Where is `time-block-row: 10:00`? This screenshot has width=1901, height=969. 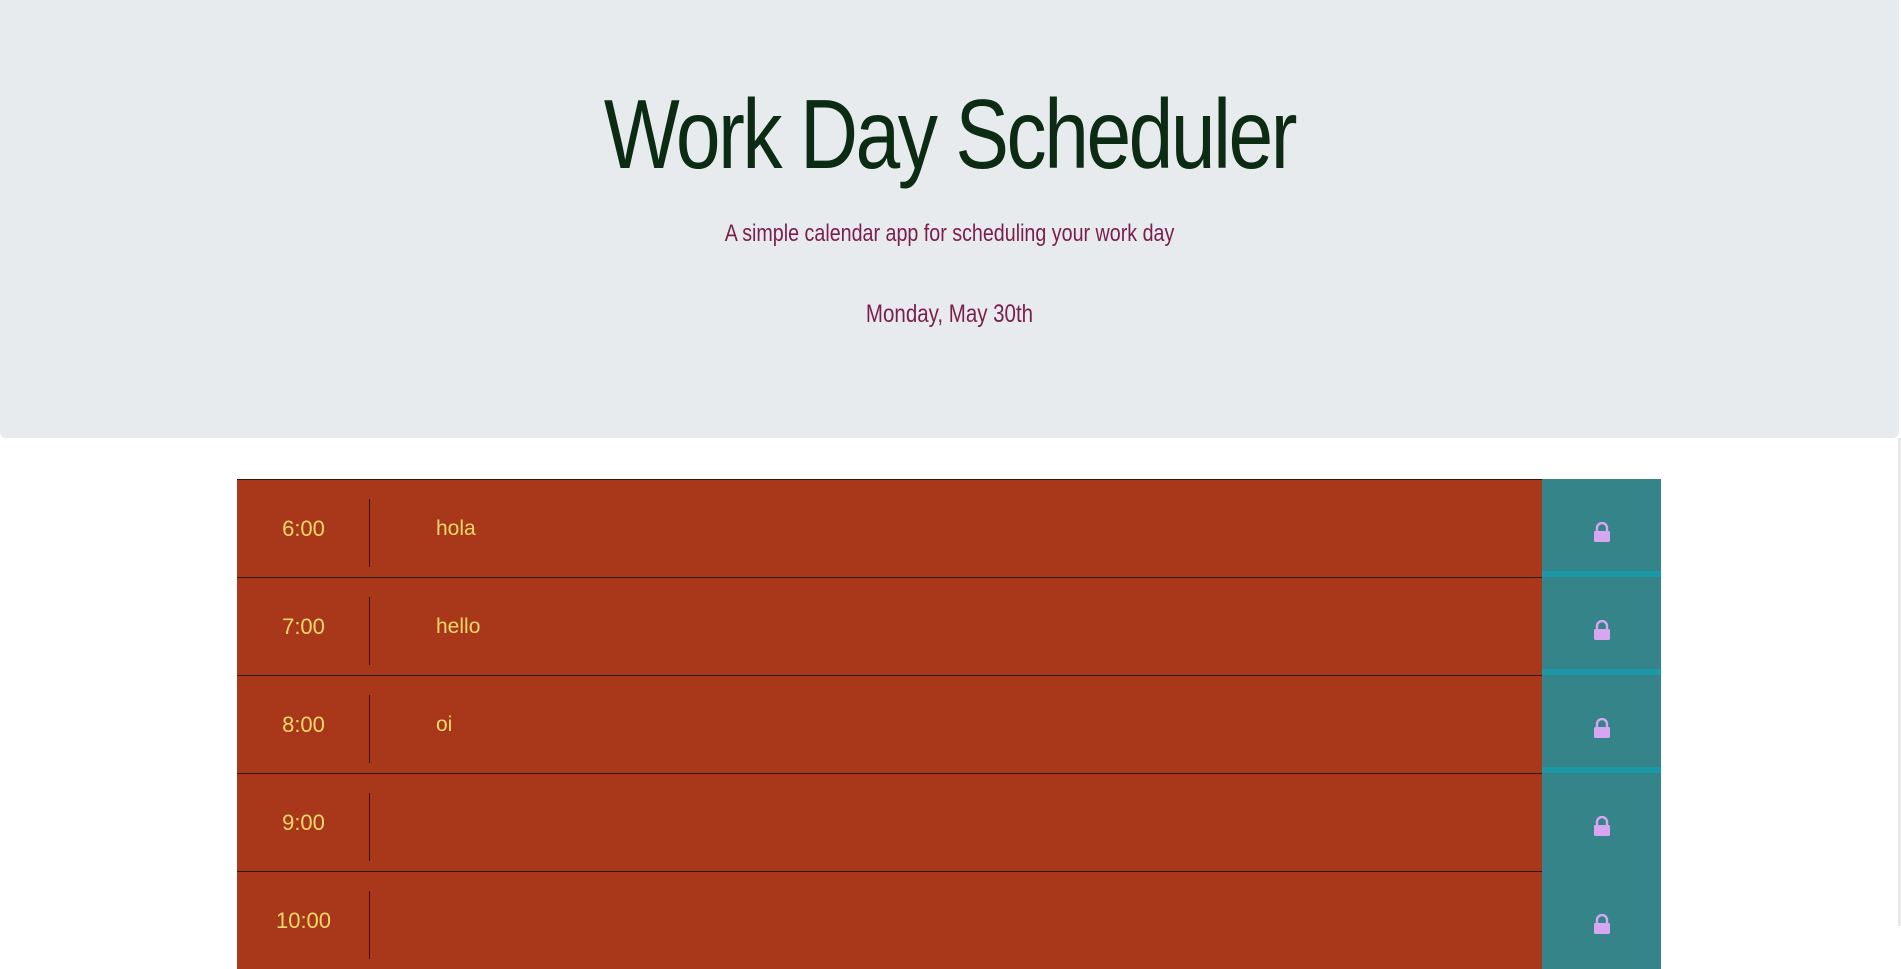
time-block-row: 10:00 is located at coordinates (949, 920).